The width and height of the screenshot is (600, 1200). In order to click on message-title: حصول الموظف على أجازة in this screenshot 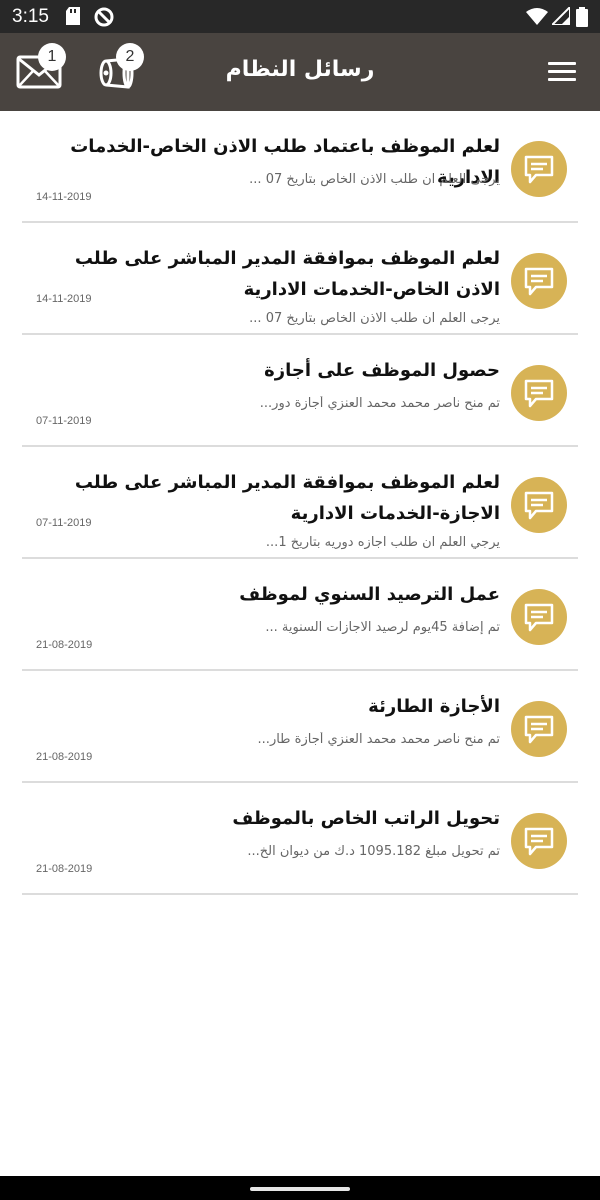, I will do `click(382, 370)`.